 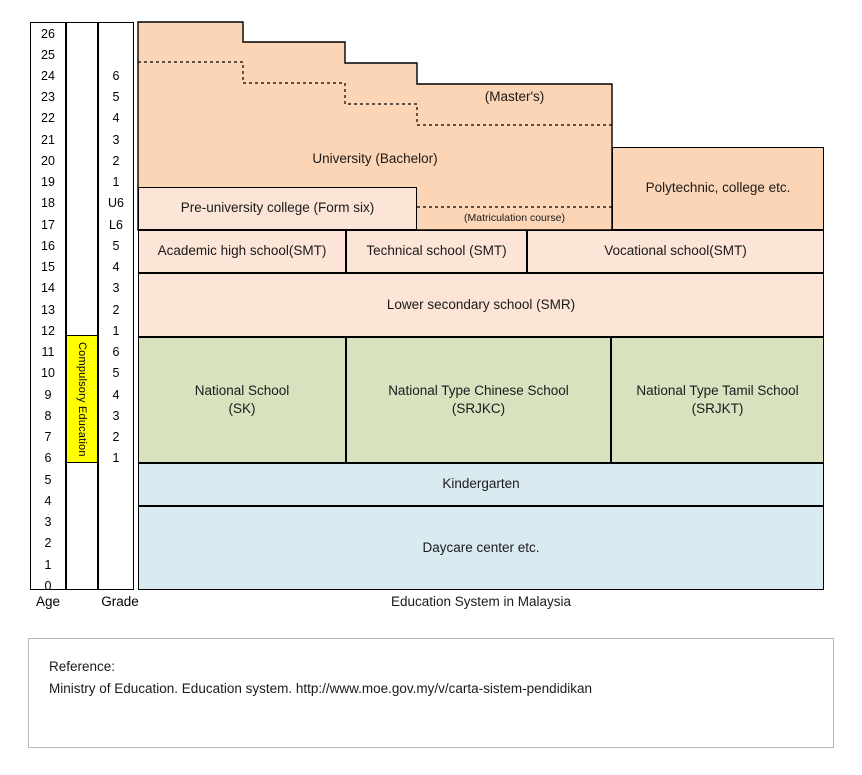 I want to click on age-tick: 18, so click(x=48, y=203).